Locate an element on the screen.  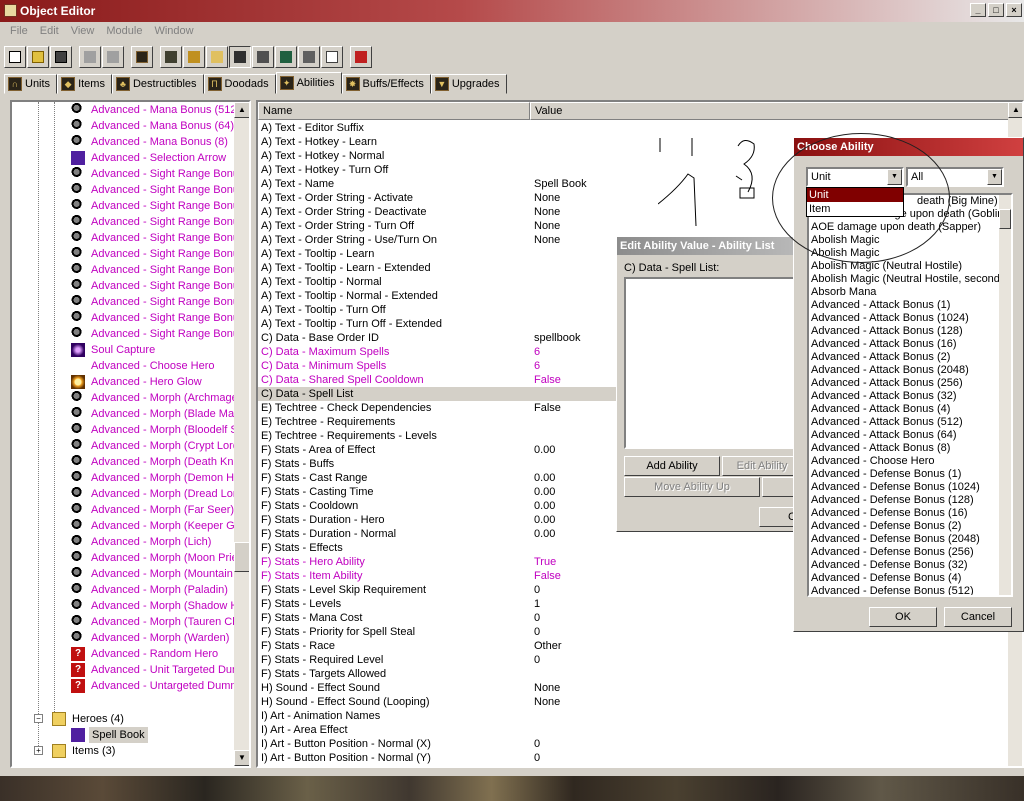
ok-button: OK is located at coordinates (903, 617).